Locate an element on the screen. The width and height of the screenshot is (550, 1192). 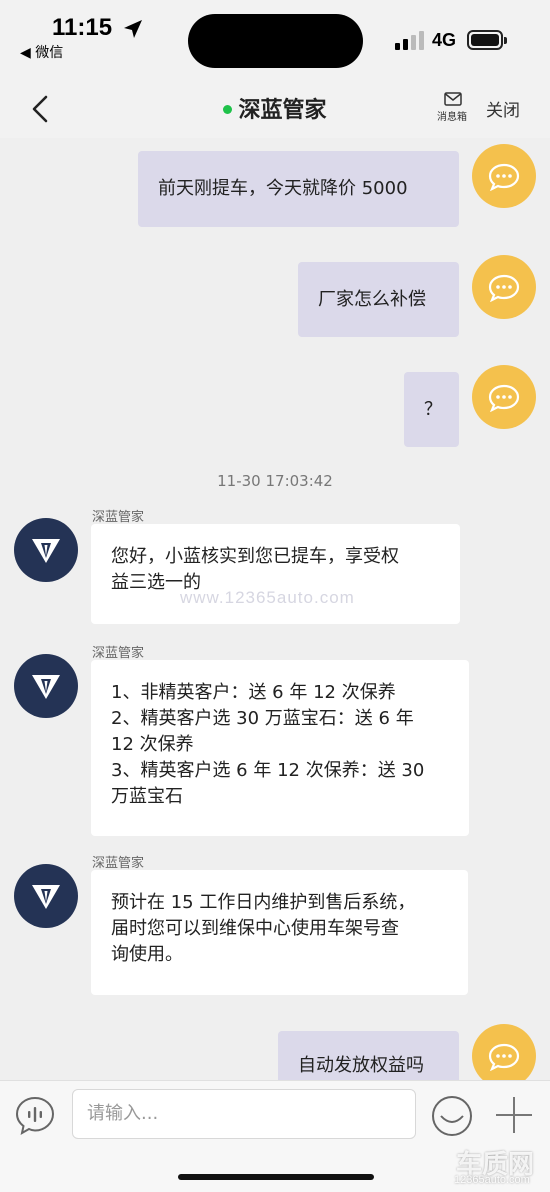
dynamic-island is located at coordinates (275, 41).